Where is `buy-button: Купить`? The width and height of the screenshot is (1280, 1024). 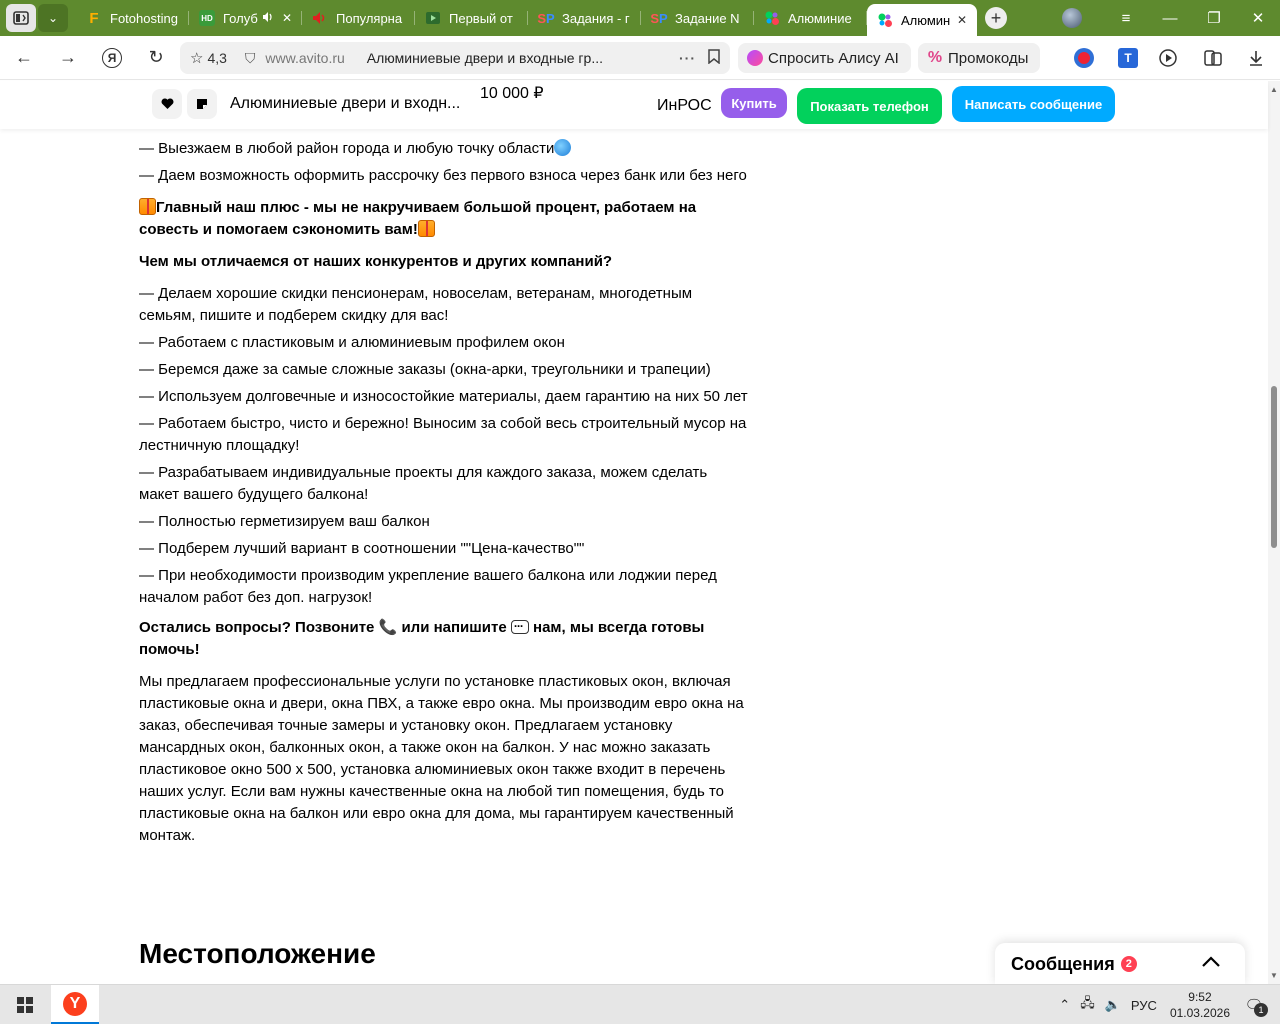
buy-button: Купить is located at coordinates (754, 103).